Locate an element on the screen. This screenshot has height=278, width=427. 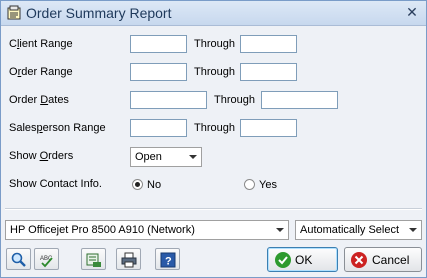
help-button: ? is located at coordinates (167, 259).